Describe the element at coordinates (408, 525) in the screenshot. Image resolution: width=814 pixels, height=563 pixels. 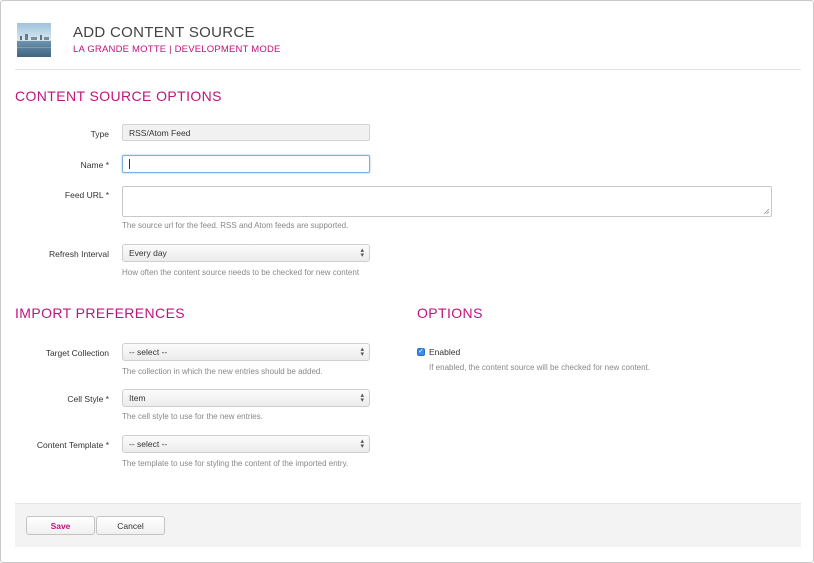
I see `form-footer: Save Cancel` at that location.